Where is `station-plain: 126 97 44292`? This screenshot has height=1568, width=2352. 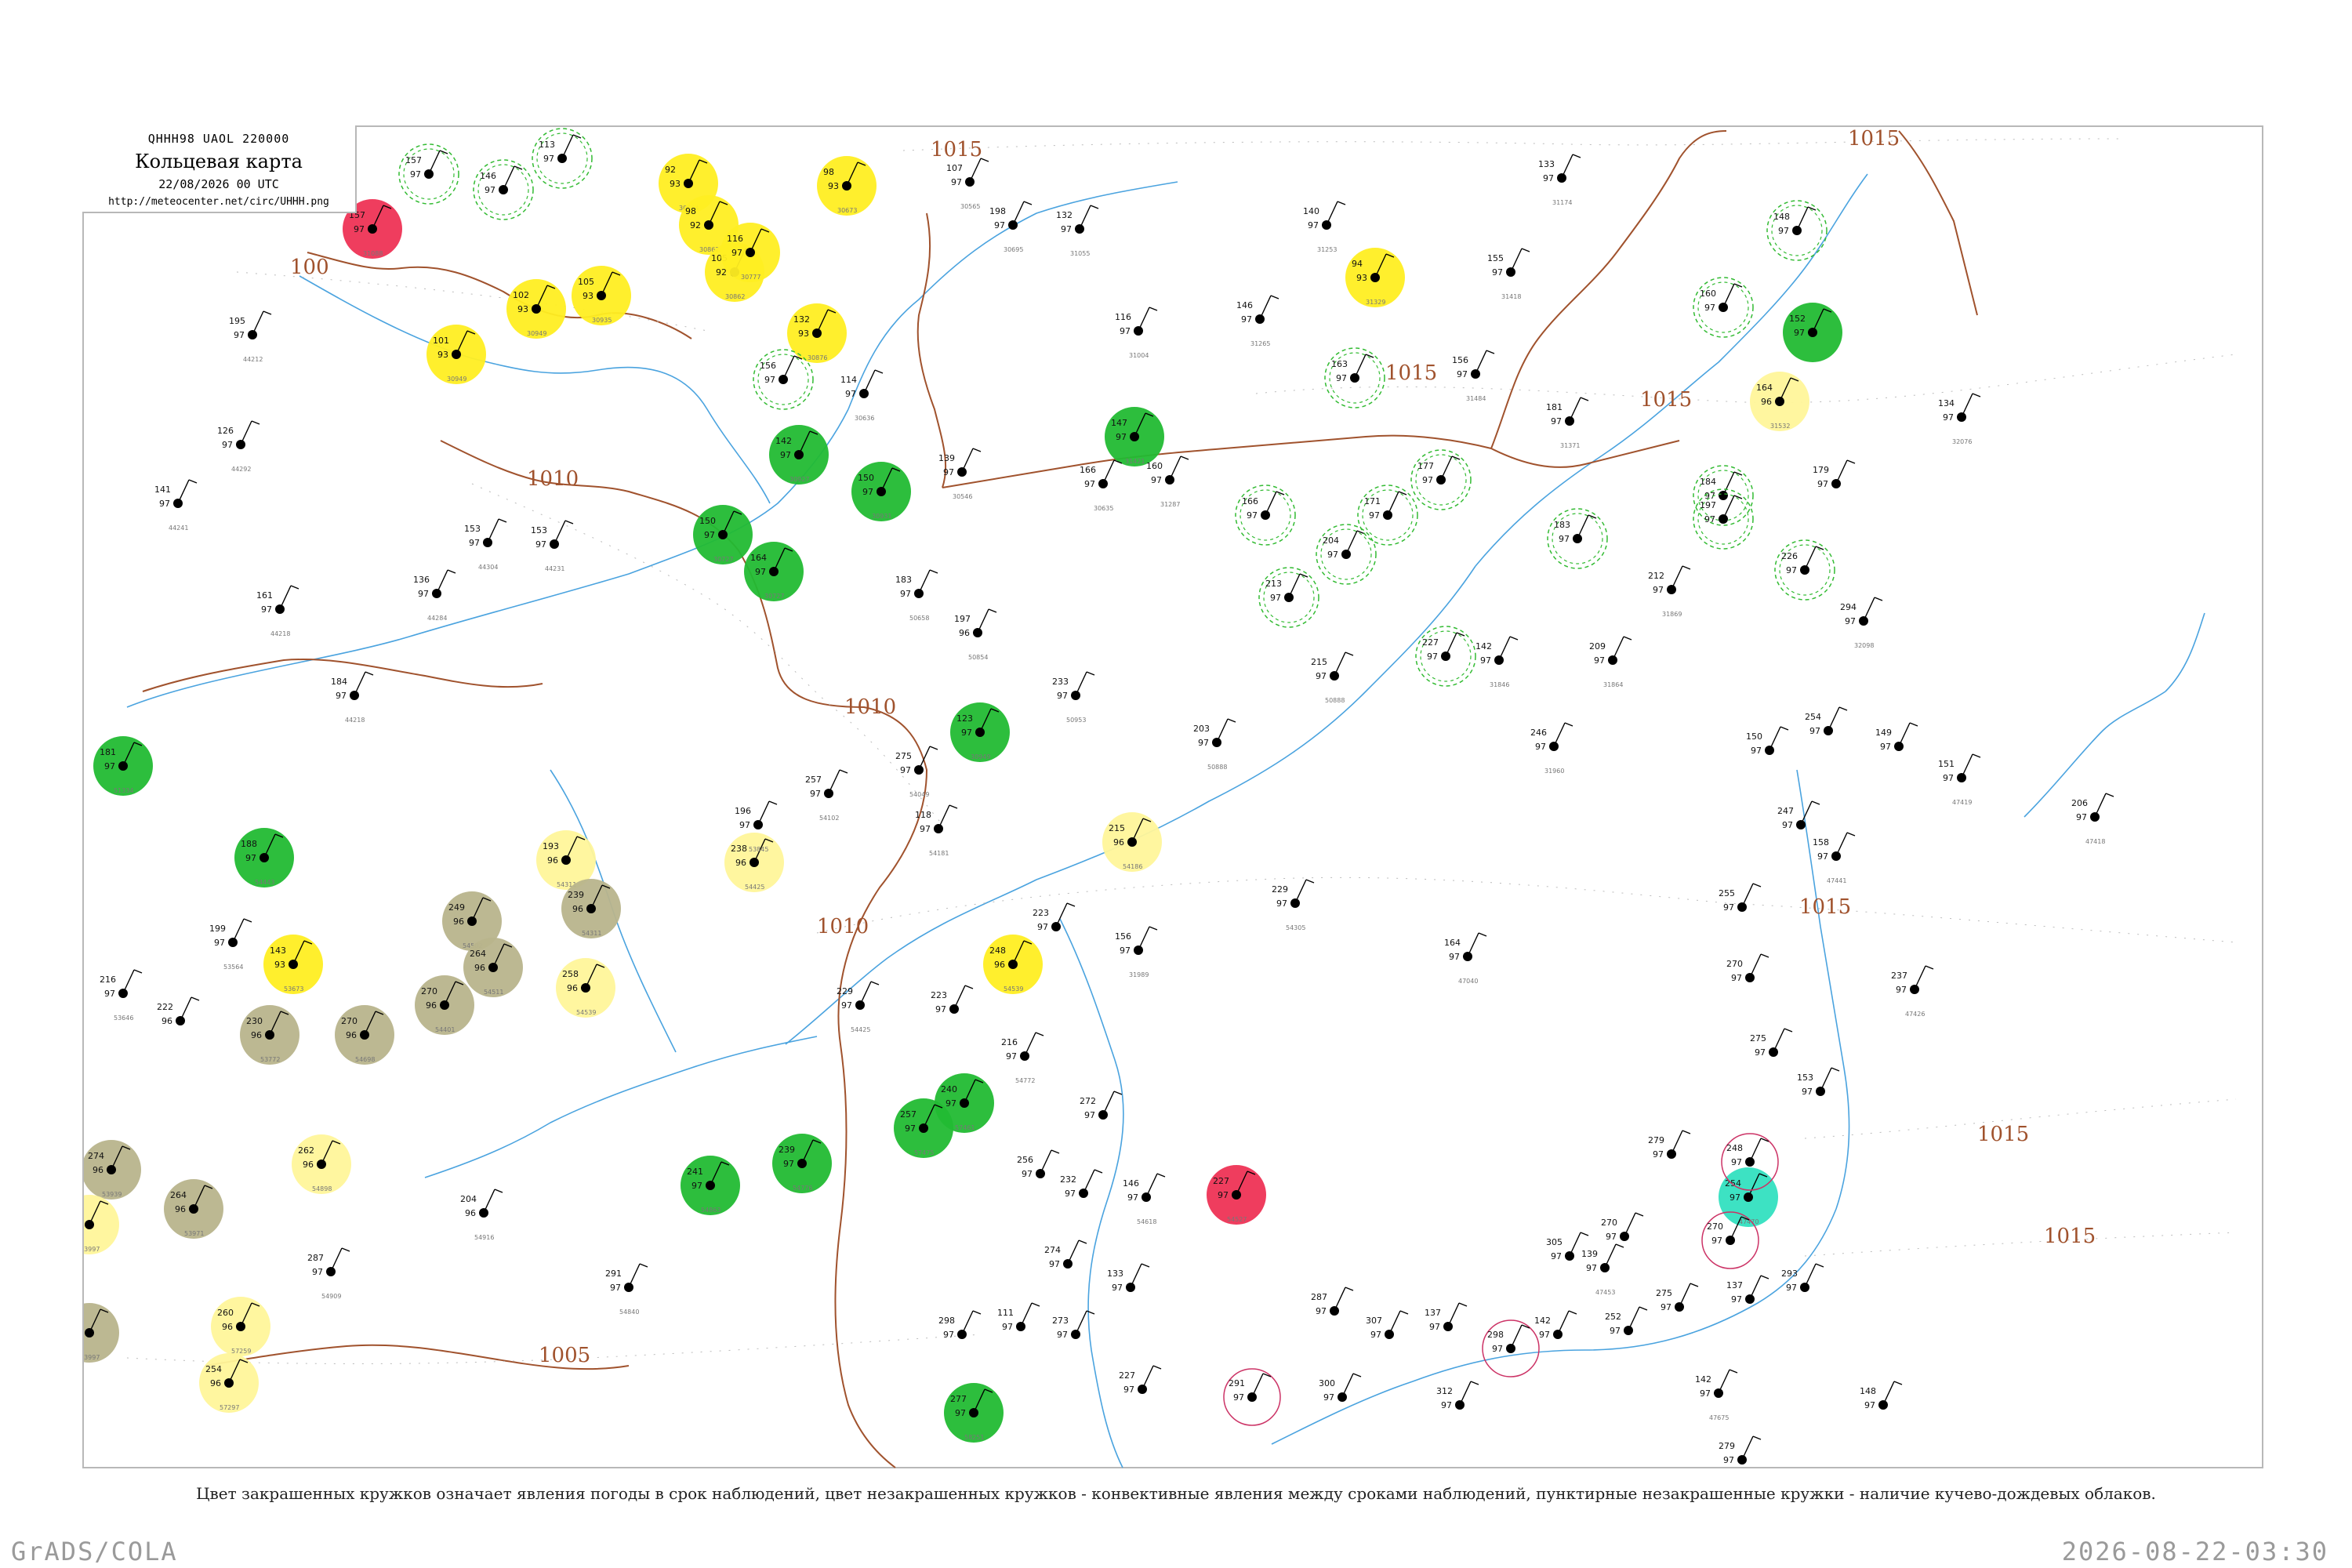
station-plain: 126 97 44292 is located at coordinates (239, 446).